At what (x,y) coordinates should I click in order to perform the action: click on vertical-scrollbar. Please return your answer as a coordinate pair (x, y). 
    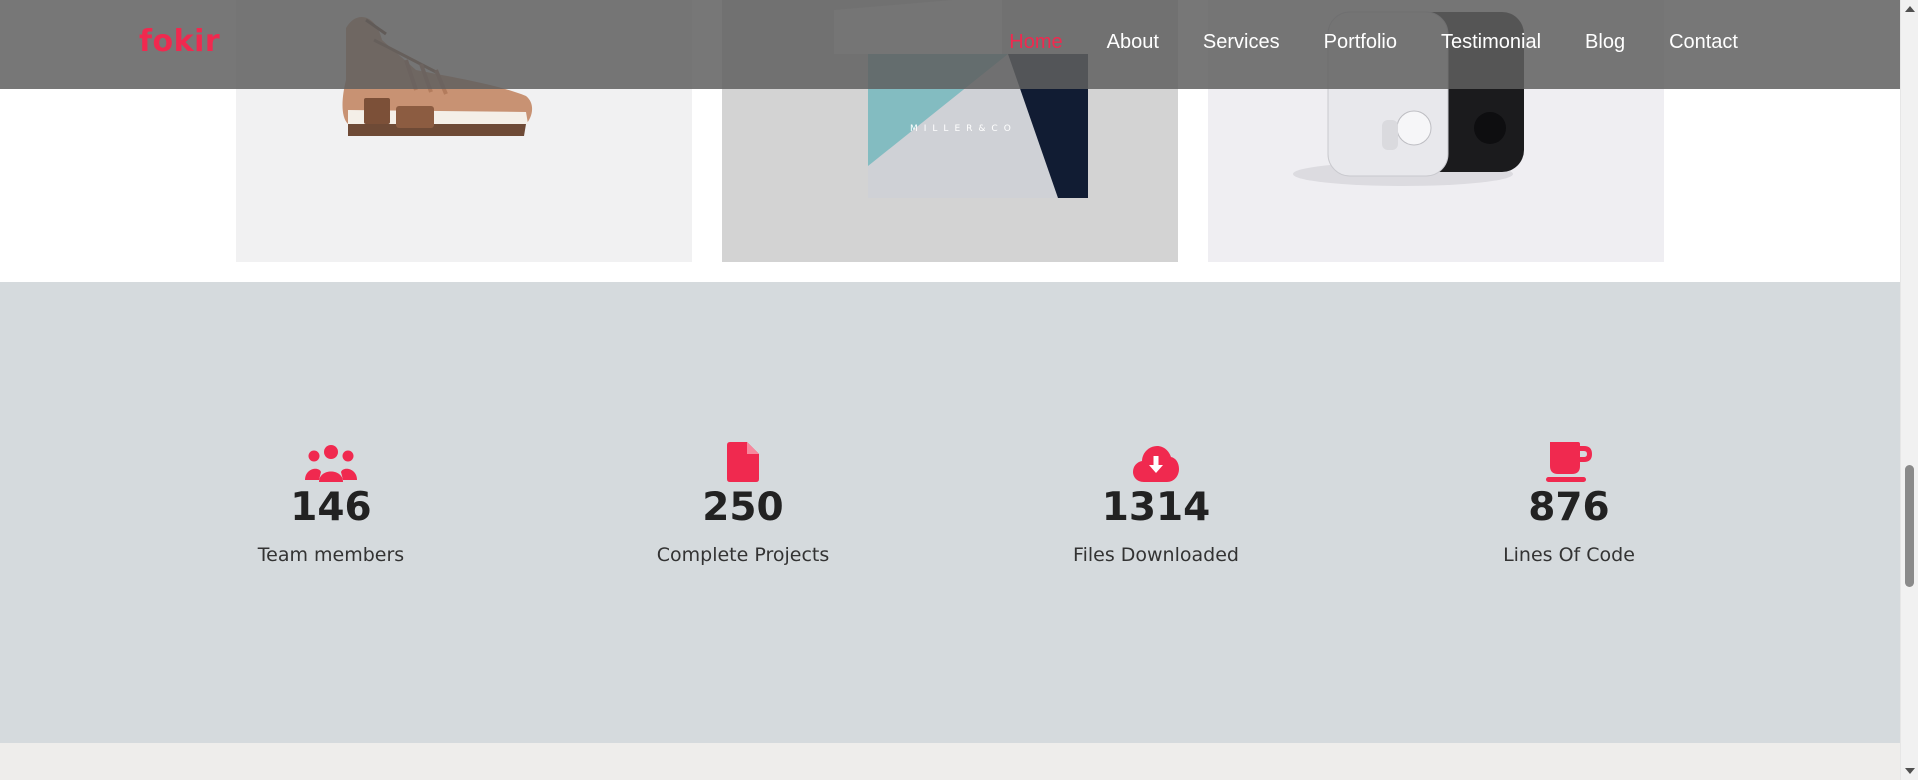
    Looking at the image, I should click on (1909, 390).